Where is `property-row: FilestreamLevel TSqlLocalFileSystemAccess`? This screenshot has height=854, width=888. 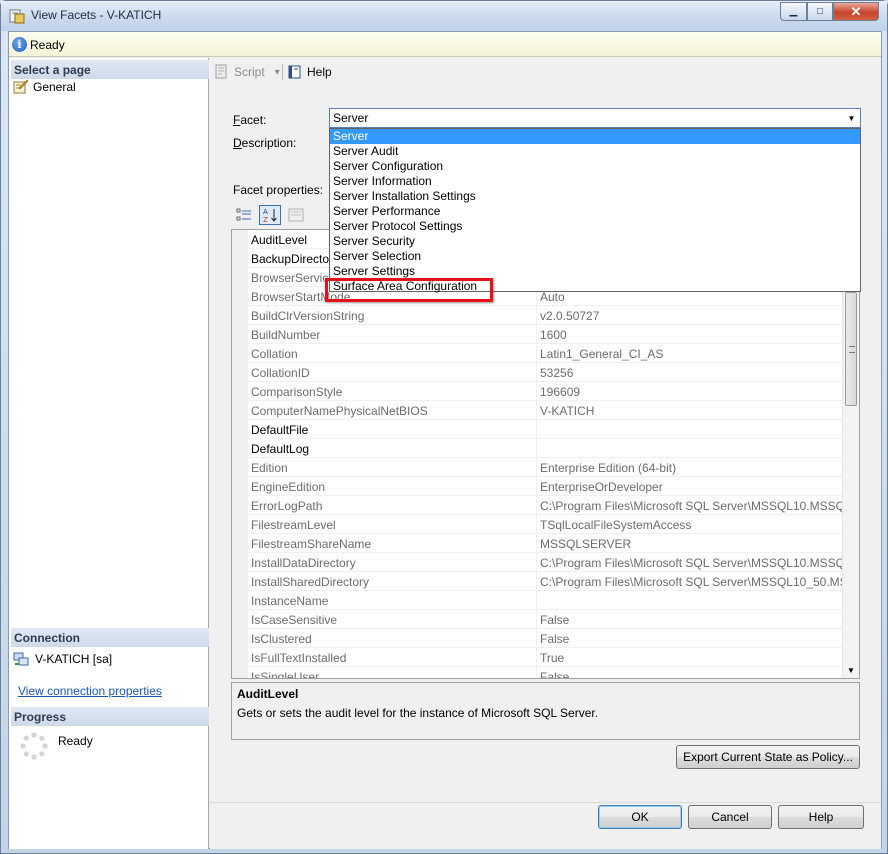
property-row: FilestreamLevel TSqlLocalFileSystemAccess is located at coordinates (546, 524).